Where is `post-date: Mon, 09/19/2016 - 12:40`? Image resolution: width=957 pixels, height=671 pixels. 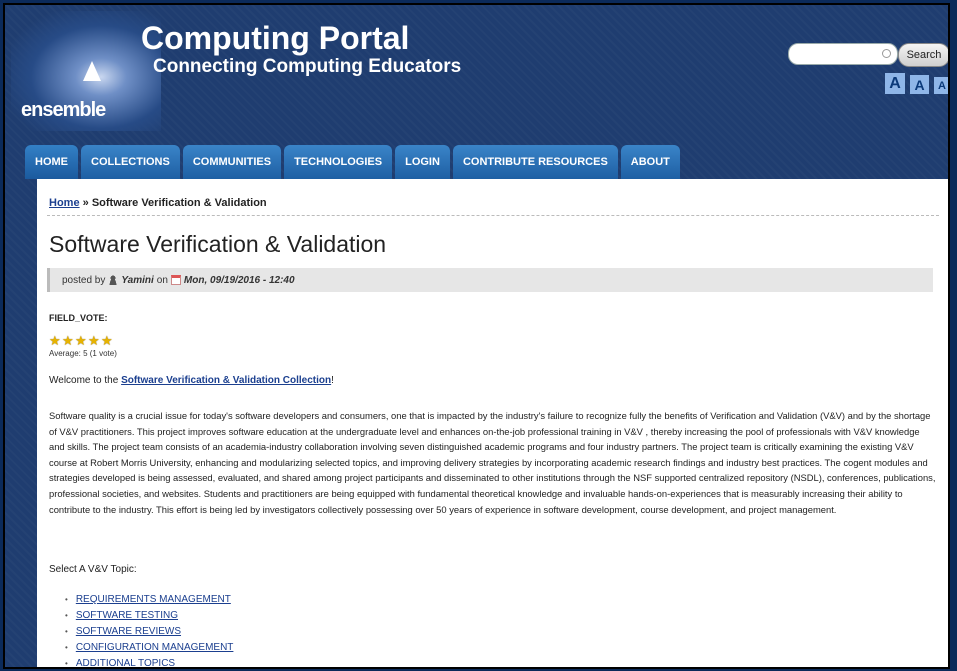
post-date: Mon, 09/19/2016 - 12:40 is located at coordinates (239, 280).